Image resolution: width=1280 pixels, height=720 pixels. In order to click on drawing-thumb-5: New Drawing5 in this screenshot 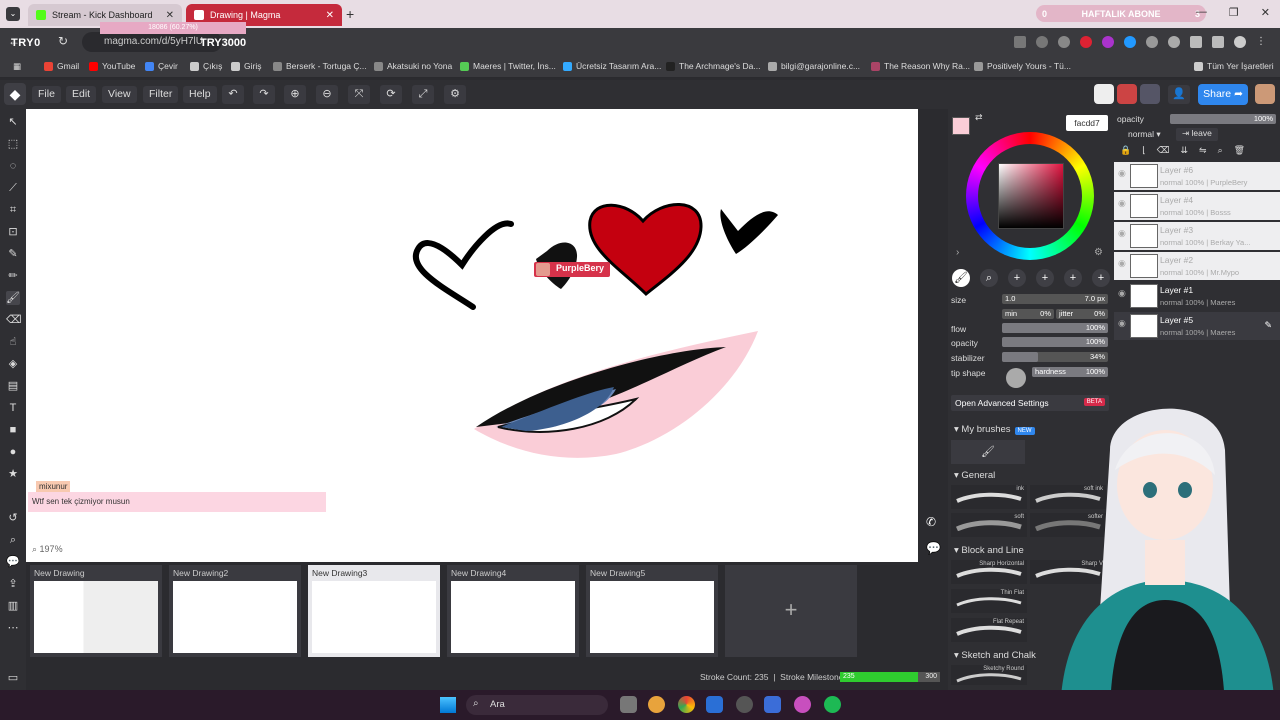, I will do `click(652, 611)`.